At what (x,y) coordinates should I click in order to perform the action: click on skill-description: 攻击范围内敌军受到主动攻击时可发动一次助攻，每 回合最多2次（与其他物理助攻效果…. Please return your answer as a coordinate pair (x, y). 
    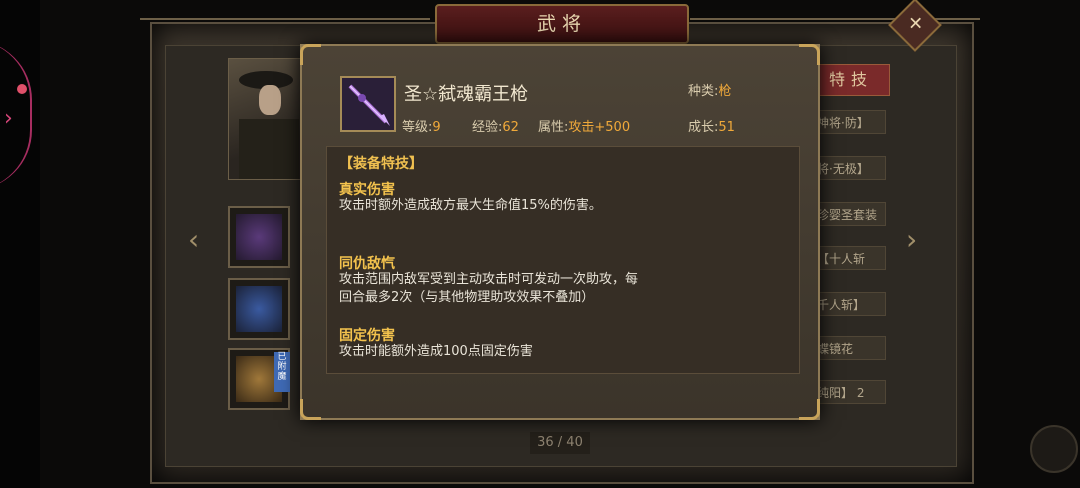
    Looking at the image, I should click on (489, 288).